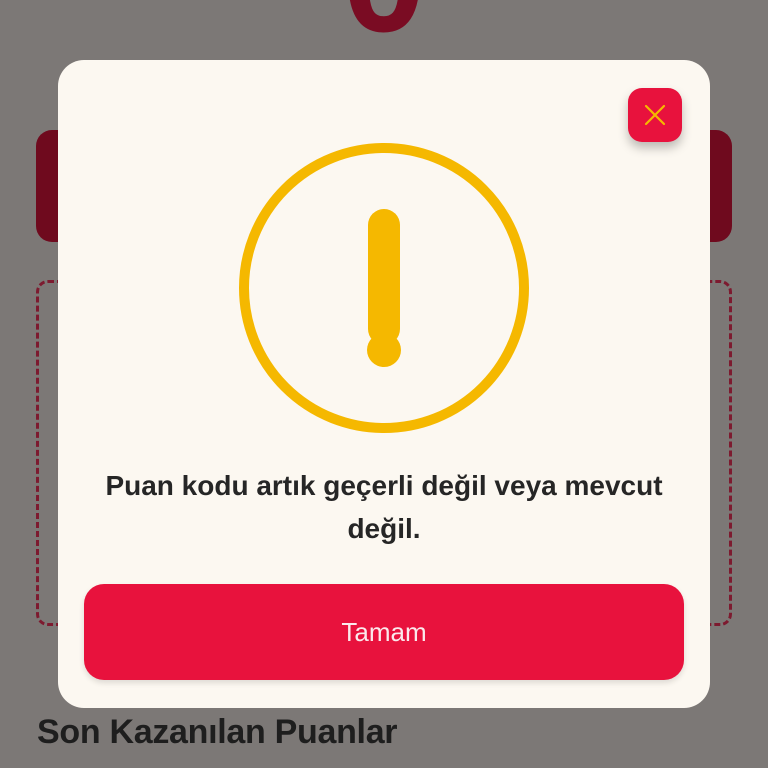 Image resolution: width=768 pixels, height=768 pixels. What do you see at coordinates (217, 732) in the screenshot?
I see `recent-points-heading: Son Kazanılan Puanlar` at bounding box center [217, 732].